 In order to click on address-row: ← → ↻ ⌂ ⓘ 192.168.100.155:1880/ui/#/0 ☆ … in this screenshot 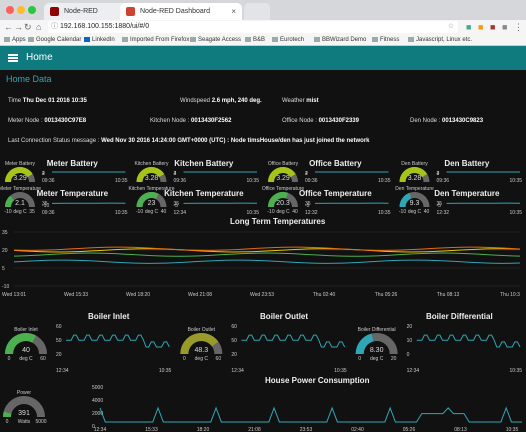, I will do `click(263, 27)`.